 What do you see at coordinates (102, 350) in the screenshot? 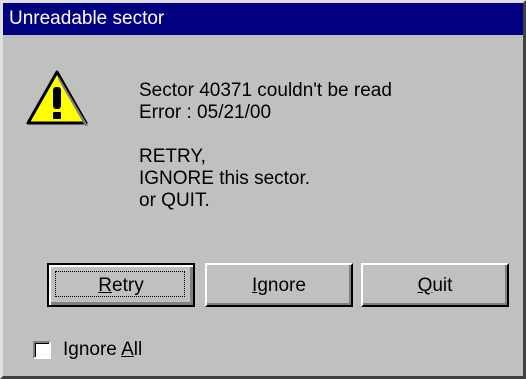
I see `ignore-all-label: Ignore All` at bounding box center [102, 350].